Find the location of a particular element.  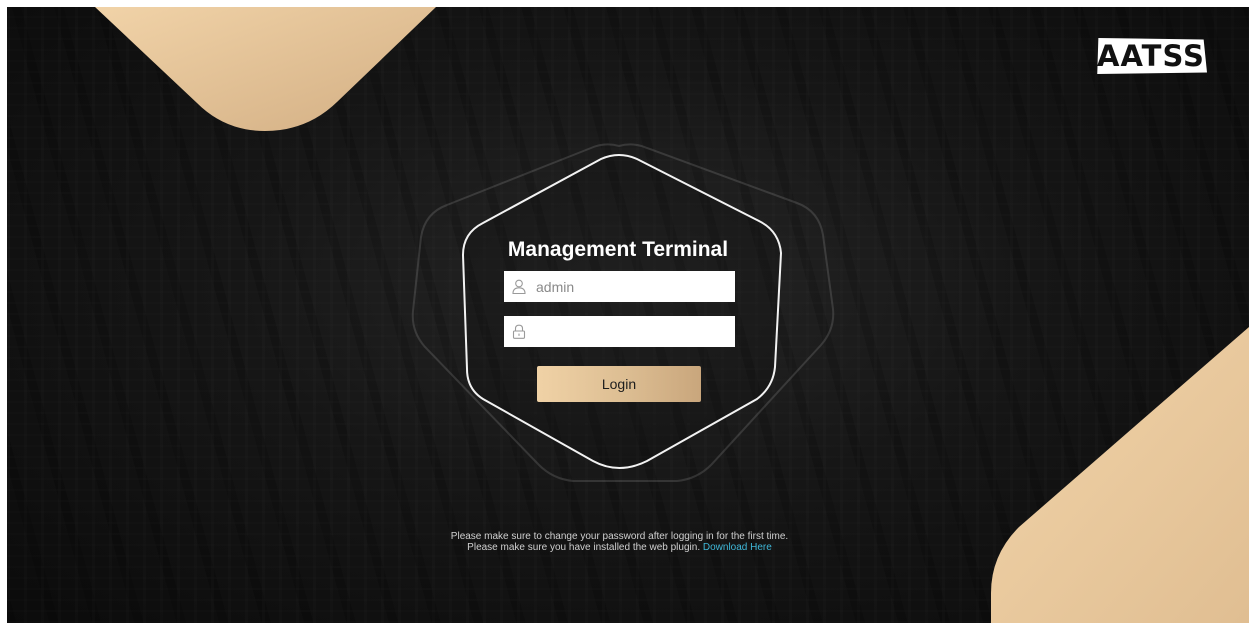

page-title: Management Terminal is located at coordinates (618, 249).